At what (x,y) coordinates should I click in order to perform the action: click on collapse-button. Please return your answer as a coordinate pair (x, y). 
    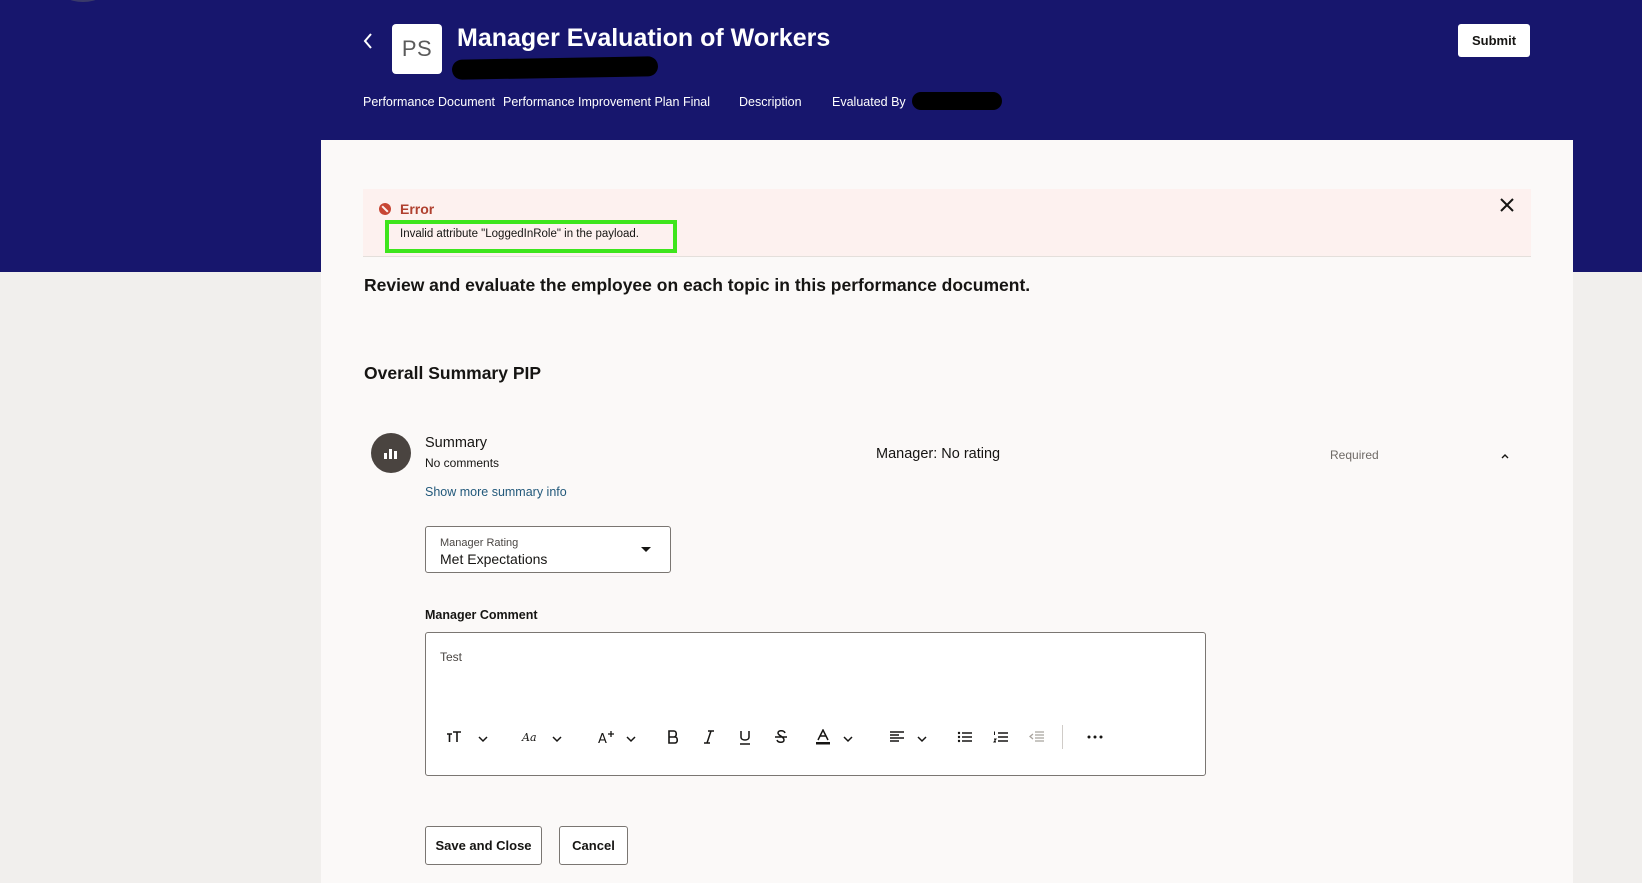
    Looking at the image, I should click on (1505, 453).